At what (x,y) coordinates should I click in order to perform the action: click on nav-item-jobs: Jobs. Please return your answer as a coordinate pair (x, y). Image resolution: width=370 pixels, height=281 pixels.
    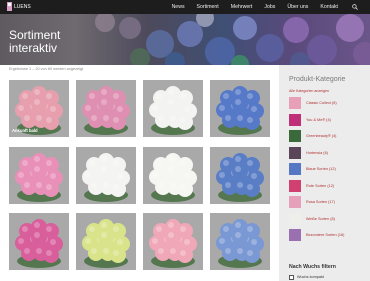
    Looking at the image, I should click on (269, 7).